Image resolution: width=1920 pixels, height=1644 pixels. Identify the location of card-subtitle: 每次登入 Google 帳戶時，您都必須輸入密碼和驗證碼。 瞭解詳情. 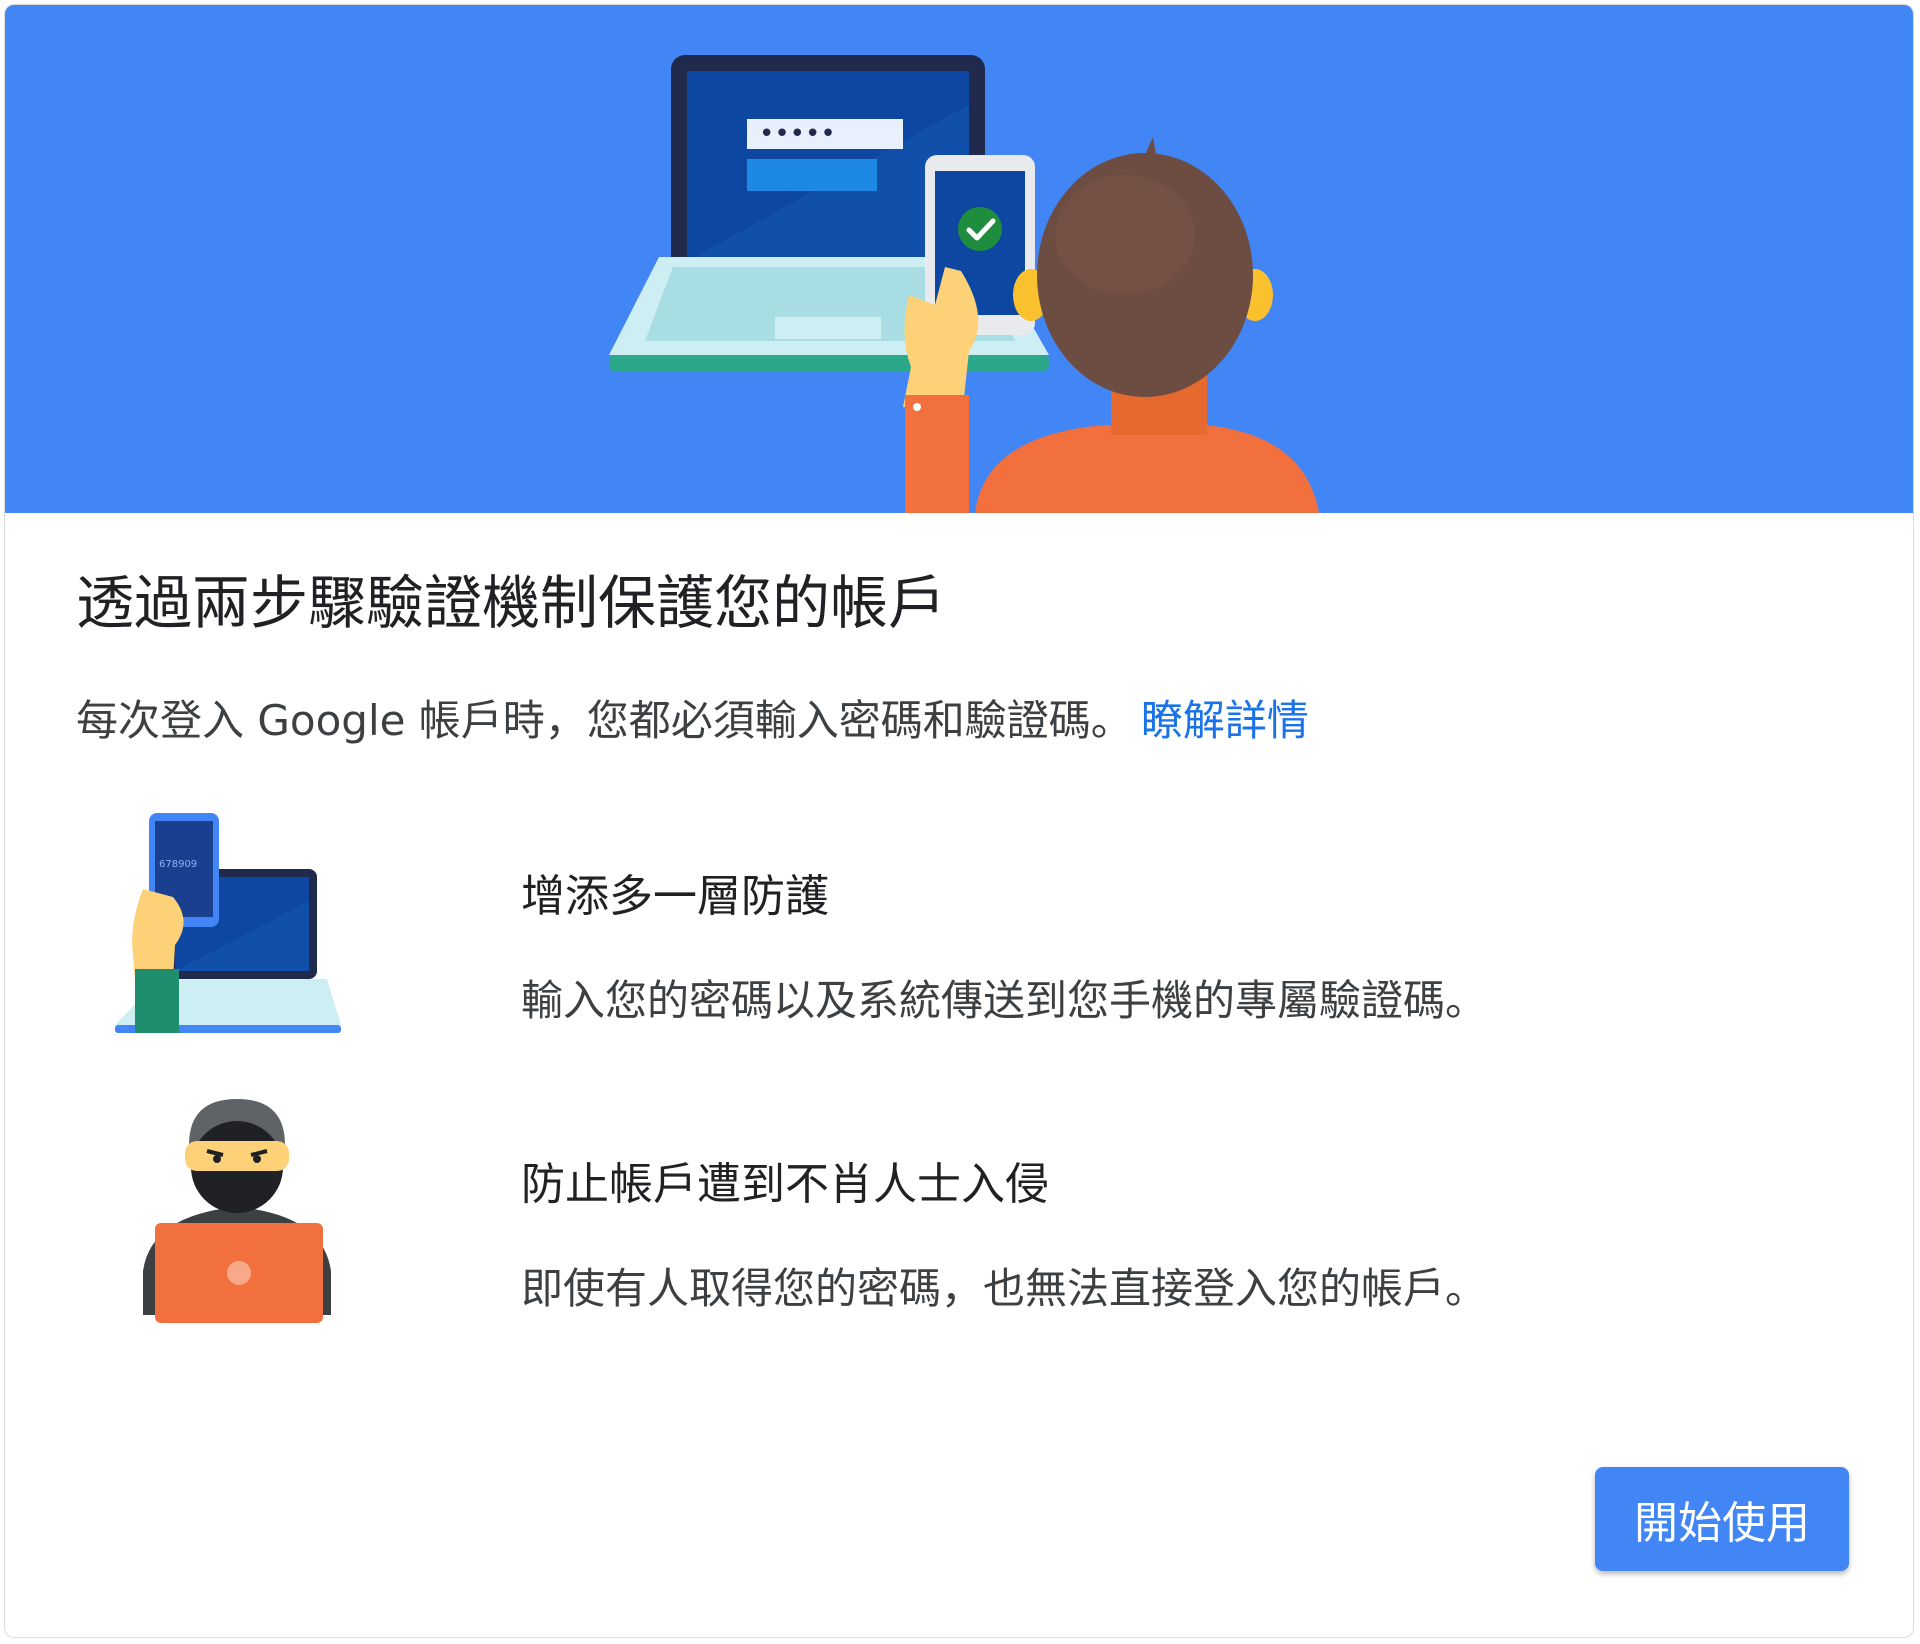
(692, 721).